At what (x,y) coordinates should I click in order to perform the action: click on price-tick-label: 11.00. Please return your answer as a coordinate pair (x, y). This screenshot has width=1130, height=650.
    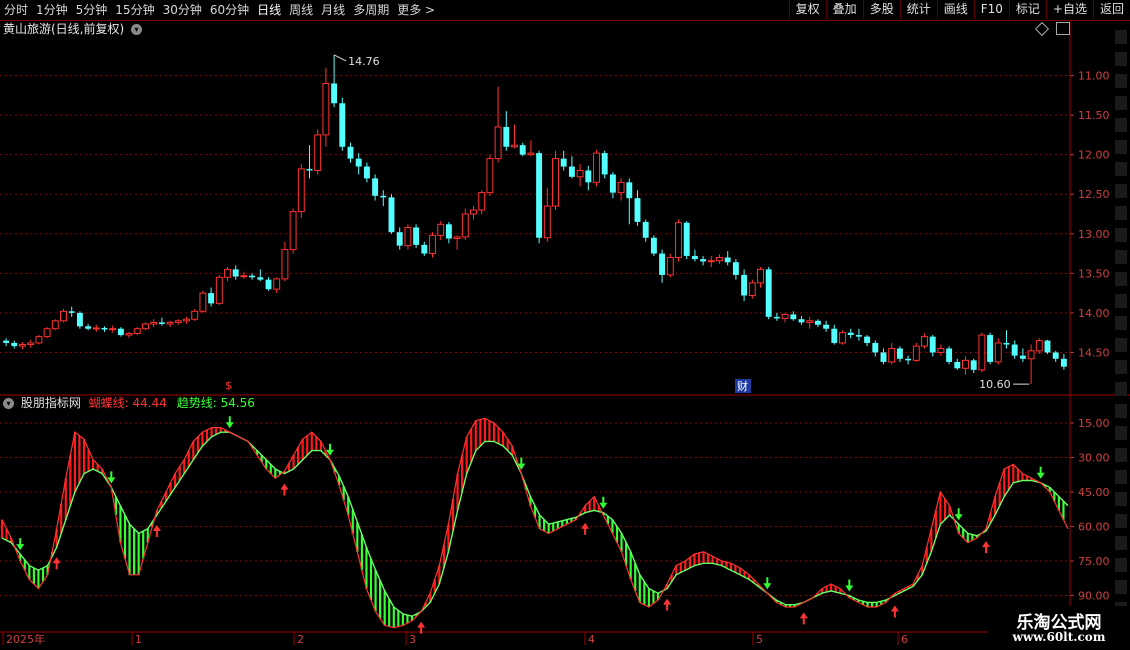
    Looking at the image, I should click on (1094, 76).